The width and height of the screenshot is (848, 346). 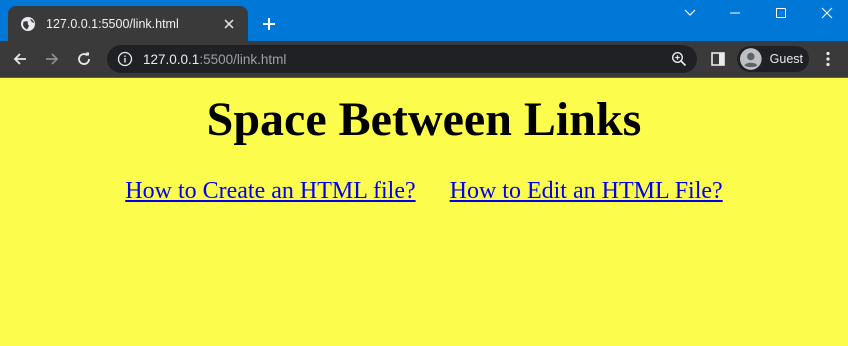 What do you see at coordinates (270, 191) in the screenshot?
I see `link-create-html-file: How to Create an HTML file?` at bounding box center [270, 191].